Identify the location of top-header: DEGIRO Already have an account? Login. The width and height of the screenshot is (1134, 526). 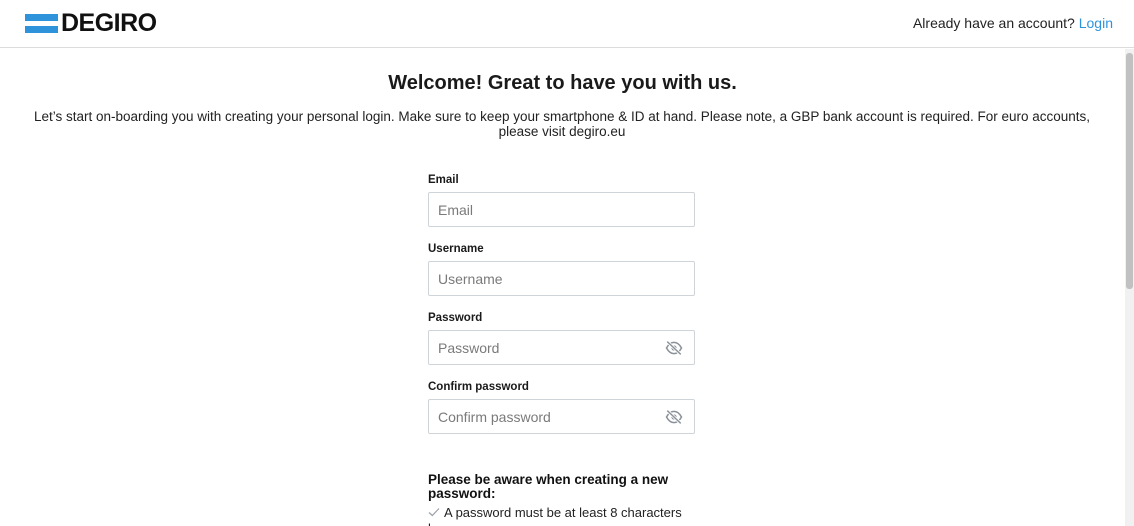
(567, 24).